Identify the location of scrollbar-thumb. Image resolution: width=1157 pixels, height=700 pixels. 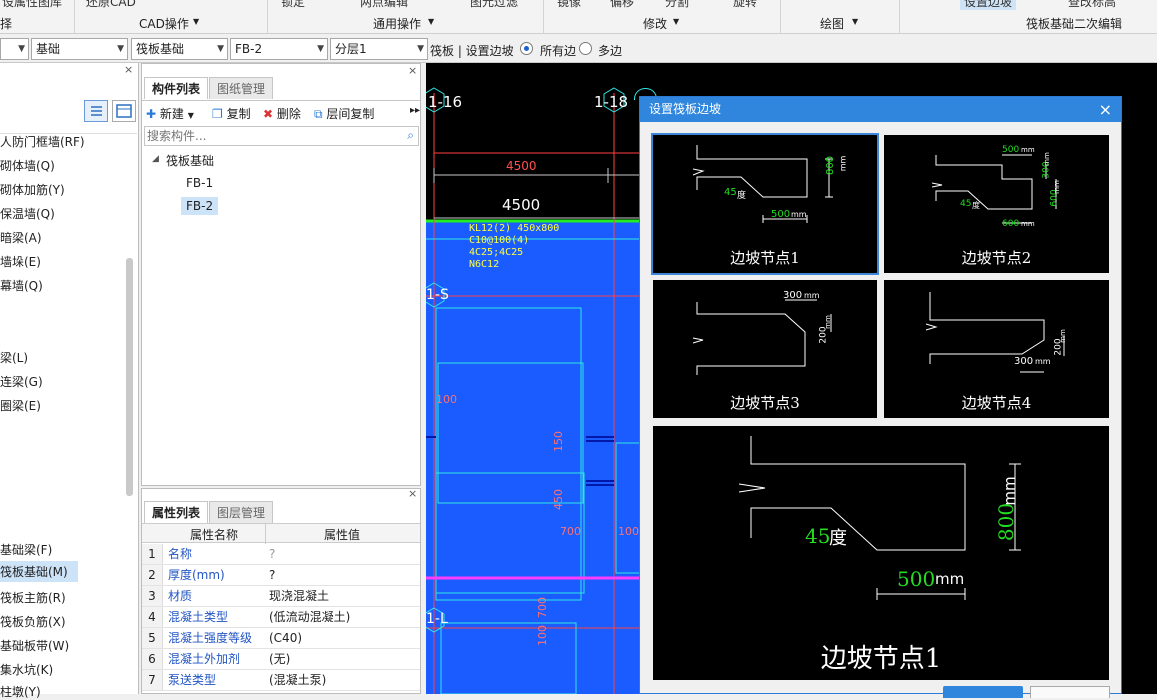
(129, 377).